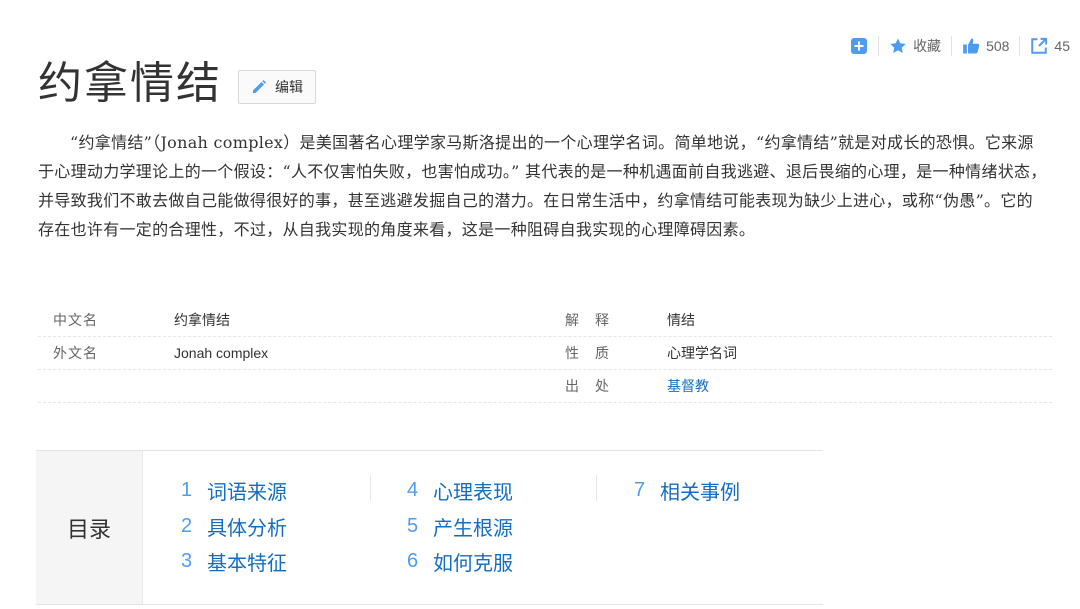  I want to click on catalog-item: 4 心理表现, so click(460, 491).